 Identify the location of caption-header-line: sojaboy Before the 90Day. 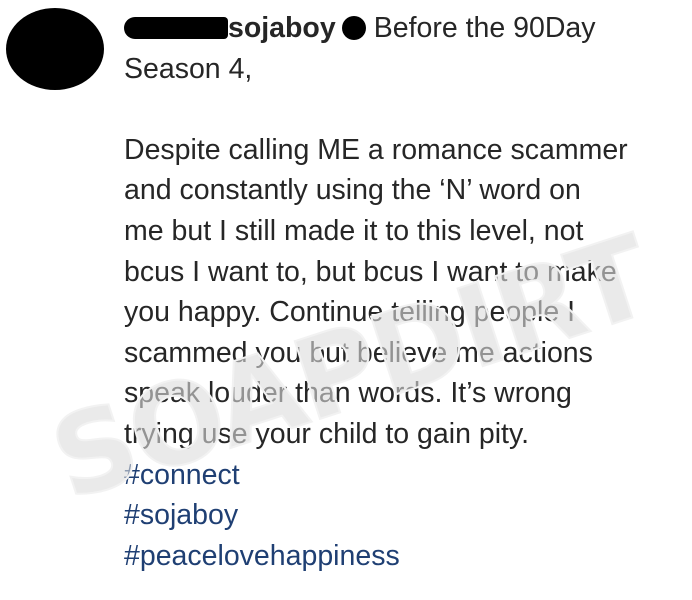
(408, 28).